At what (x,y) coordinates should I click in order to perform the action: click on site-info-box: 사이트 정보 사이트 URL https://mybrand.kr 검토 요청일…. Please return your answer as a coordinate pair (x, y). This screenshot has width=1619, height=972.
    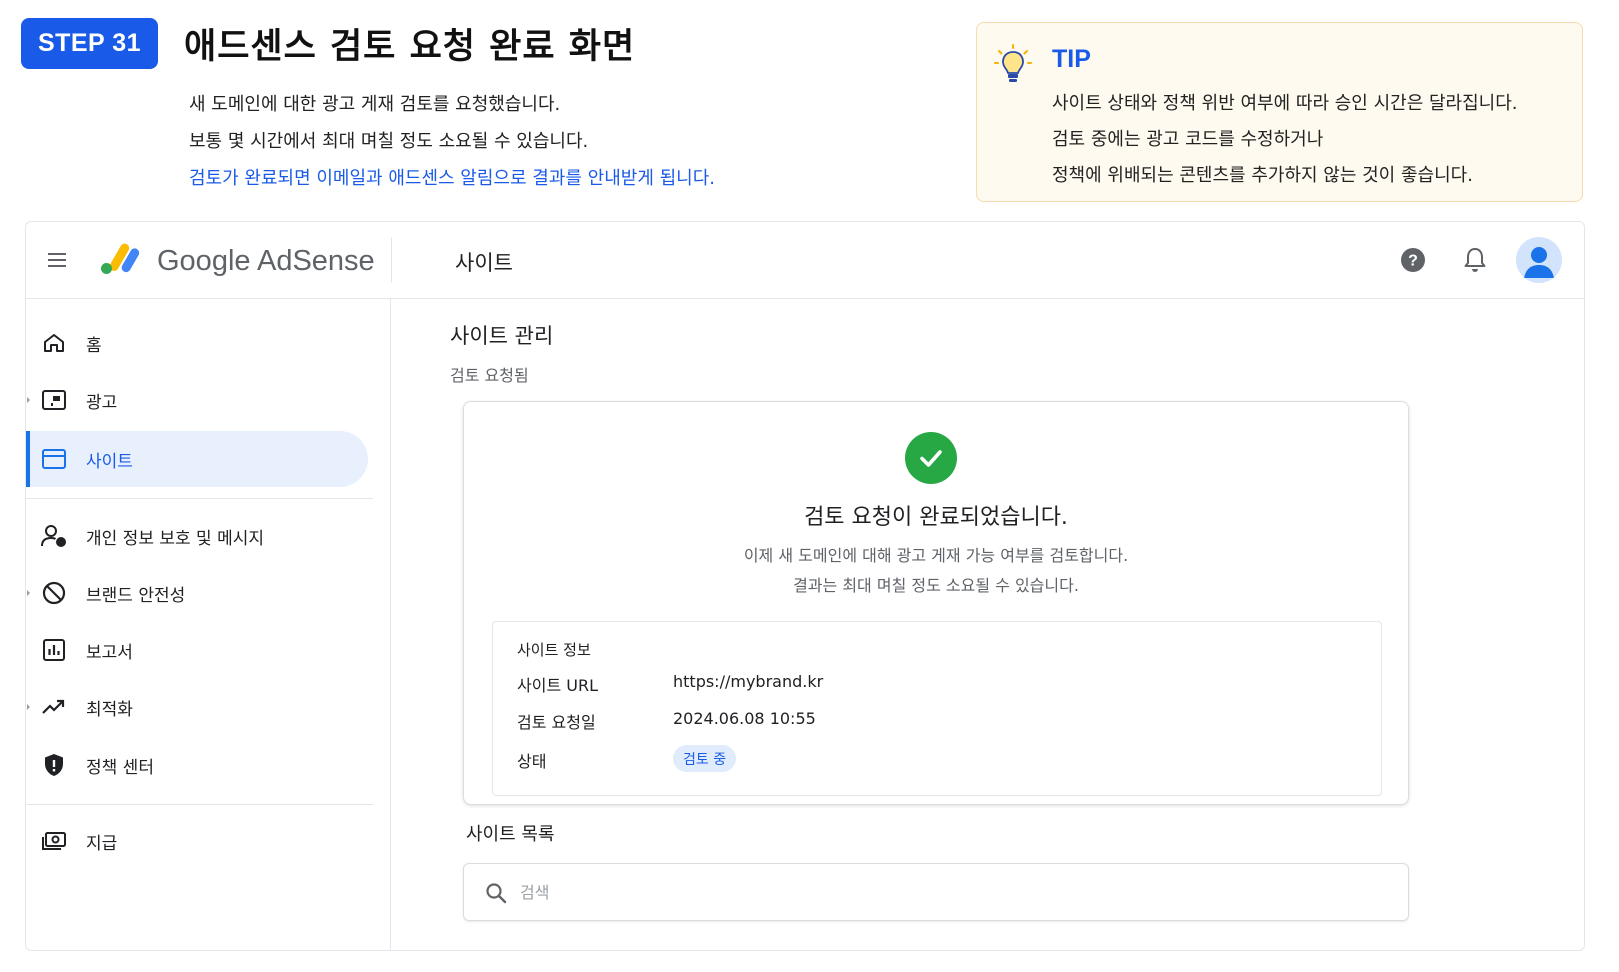
    Looking at the image, I should click on (937, 708).